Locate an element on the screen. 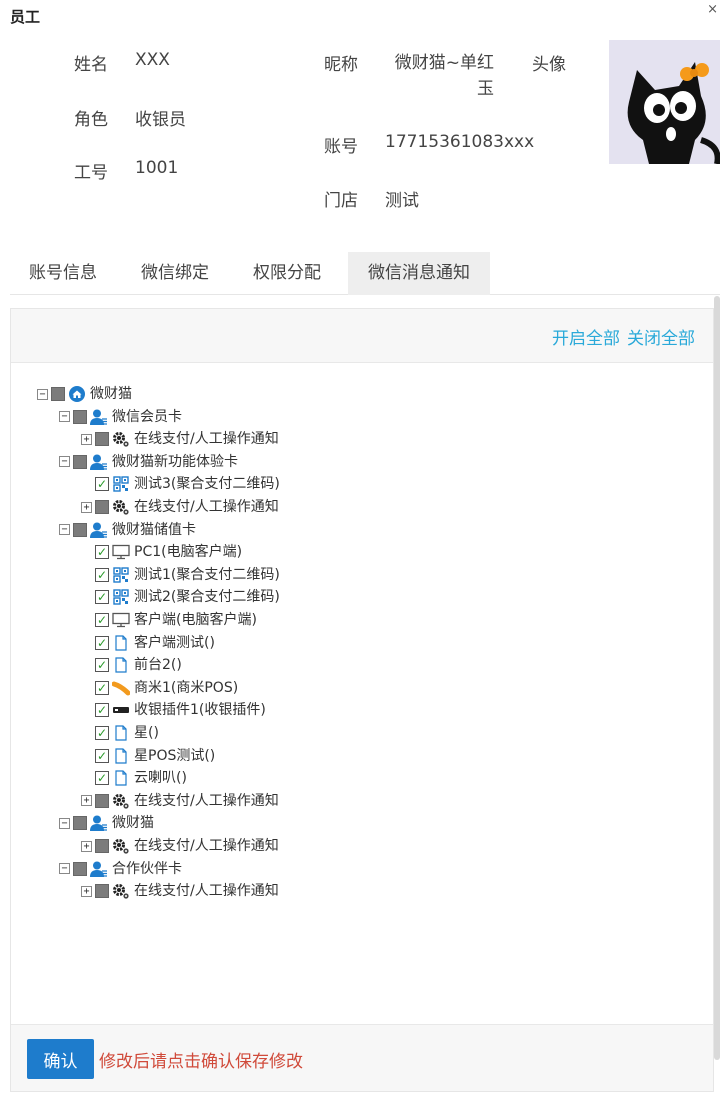 Image resolution: width=720 pixels, height=1093 pixels. open-all-link: 开启全部 is located at coordinates (586, 336).